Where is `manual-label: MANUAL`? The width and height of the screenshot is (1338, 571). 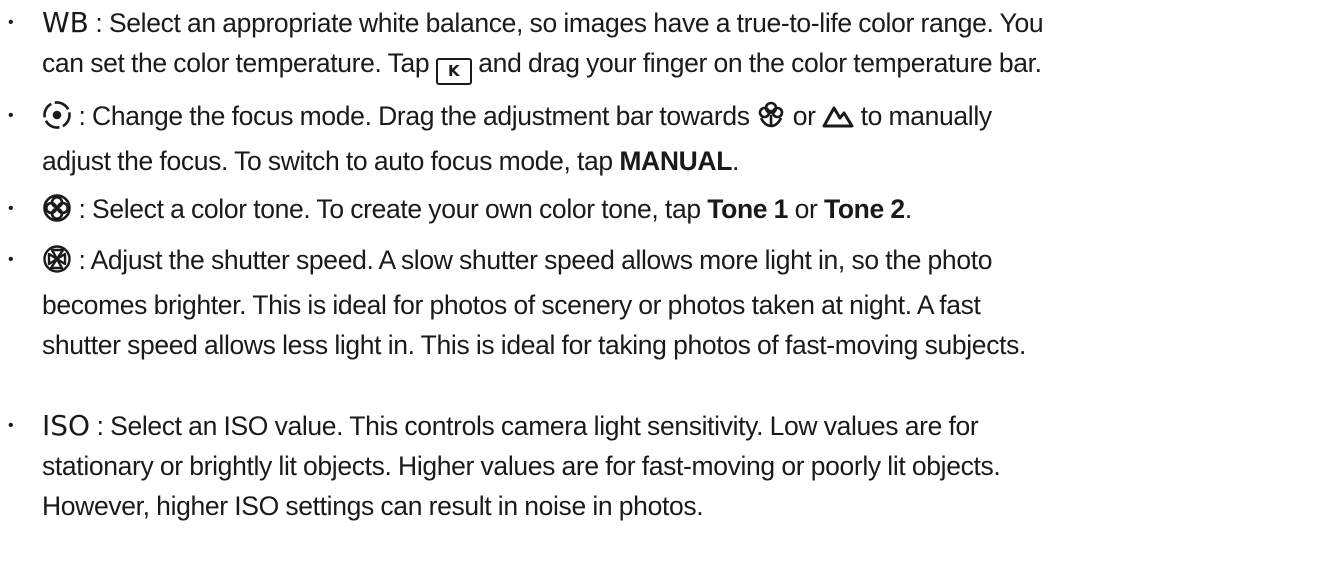
manual-label: MANUAL is located at coordinates (676, 161).